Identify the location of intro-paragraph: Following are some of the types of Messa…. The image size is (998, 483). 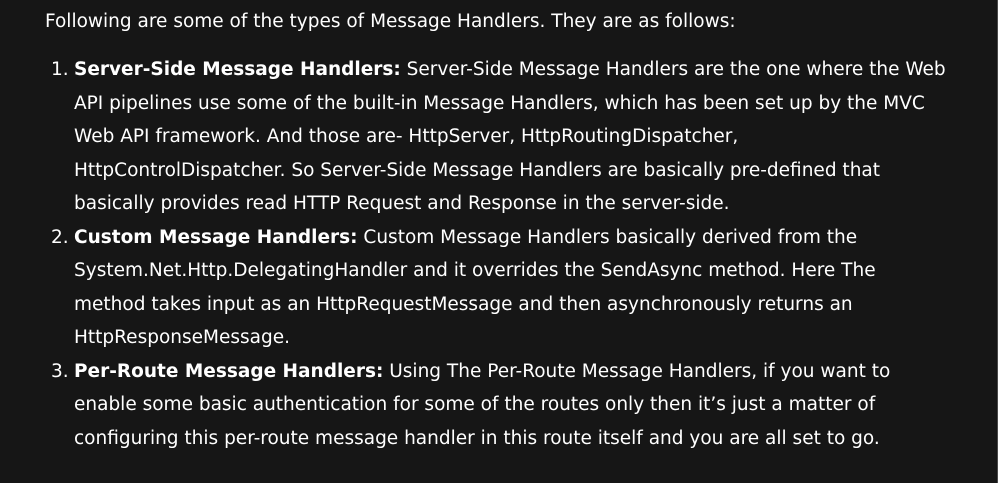
(390, 21).